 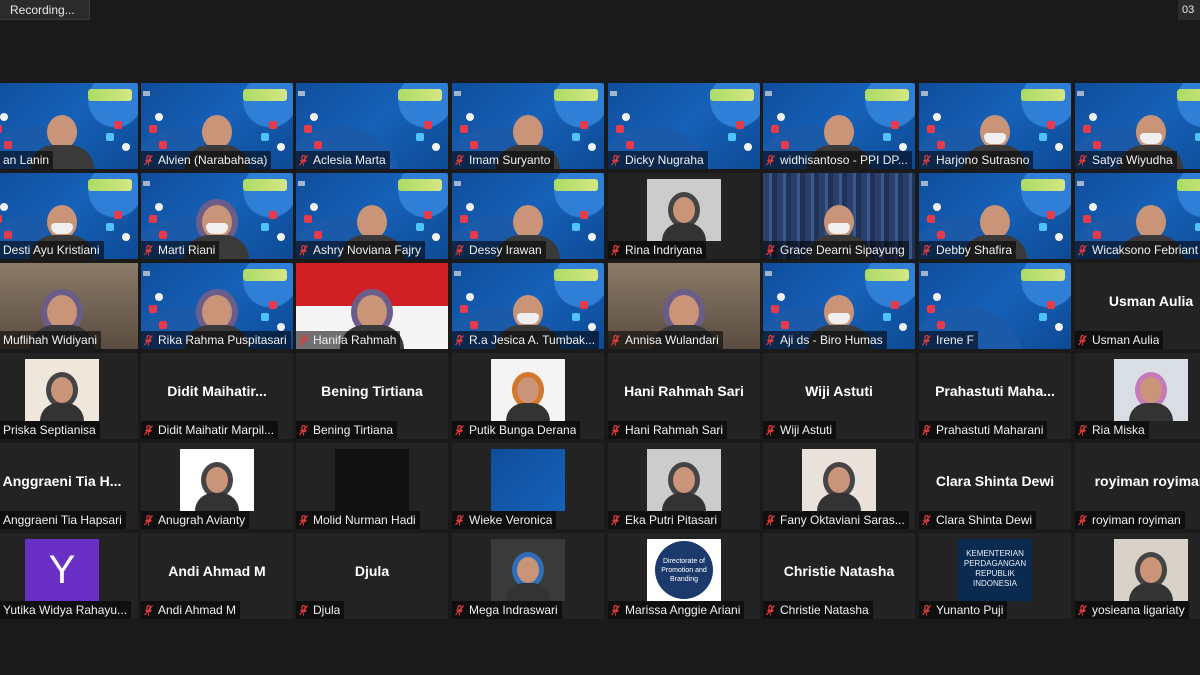 I want to click on participant-name-label: Wiji Astuti, so click(x=800, y=430).